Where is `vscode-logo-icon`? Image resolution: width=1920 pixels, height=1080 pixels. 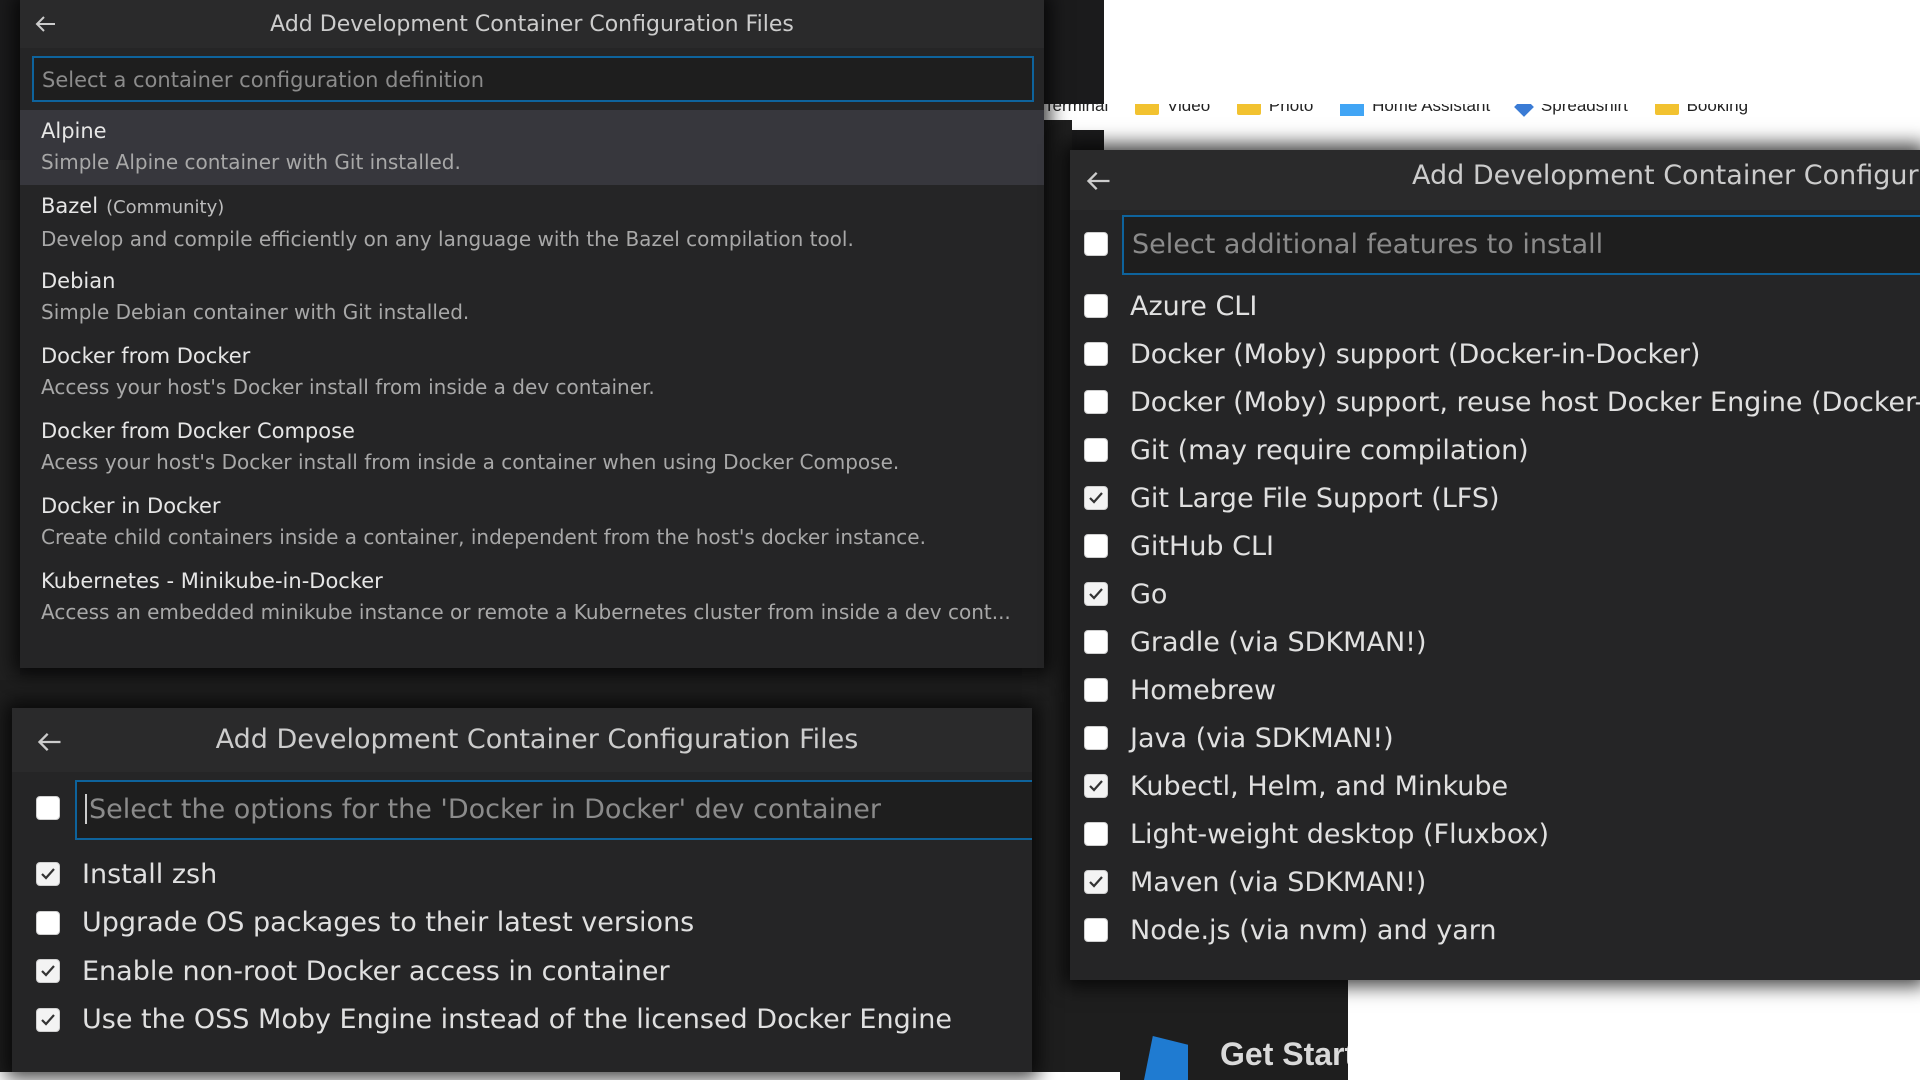
vscode-logo-icon is located at coordinates (1166, 1058).